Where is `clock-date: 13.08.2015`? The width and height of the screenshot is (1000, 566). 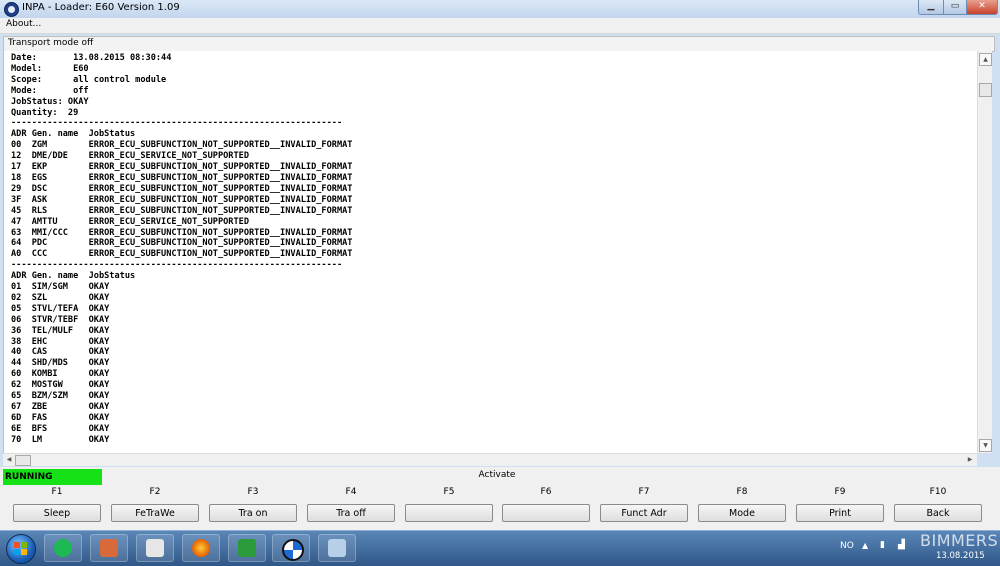
clock-date: 13.08.2015 is located at coordinates (960, 556).